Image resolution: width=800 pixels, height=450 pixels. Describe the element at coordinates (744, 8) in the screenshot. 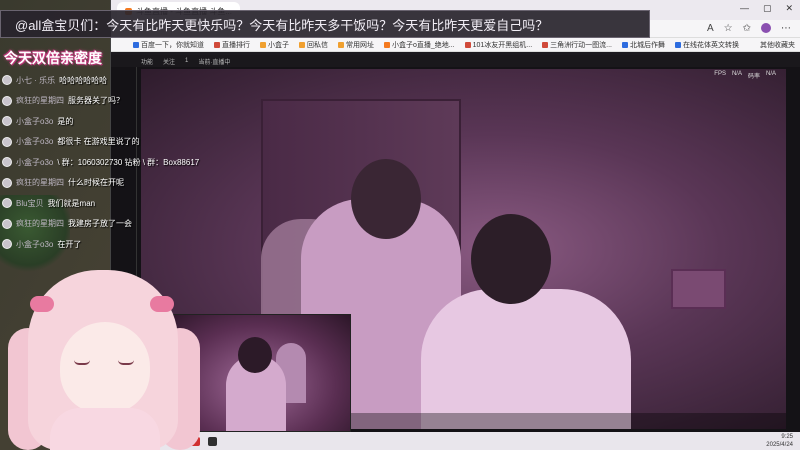

I see `minimize-button: —` at that location.